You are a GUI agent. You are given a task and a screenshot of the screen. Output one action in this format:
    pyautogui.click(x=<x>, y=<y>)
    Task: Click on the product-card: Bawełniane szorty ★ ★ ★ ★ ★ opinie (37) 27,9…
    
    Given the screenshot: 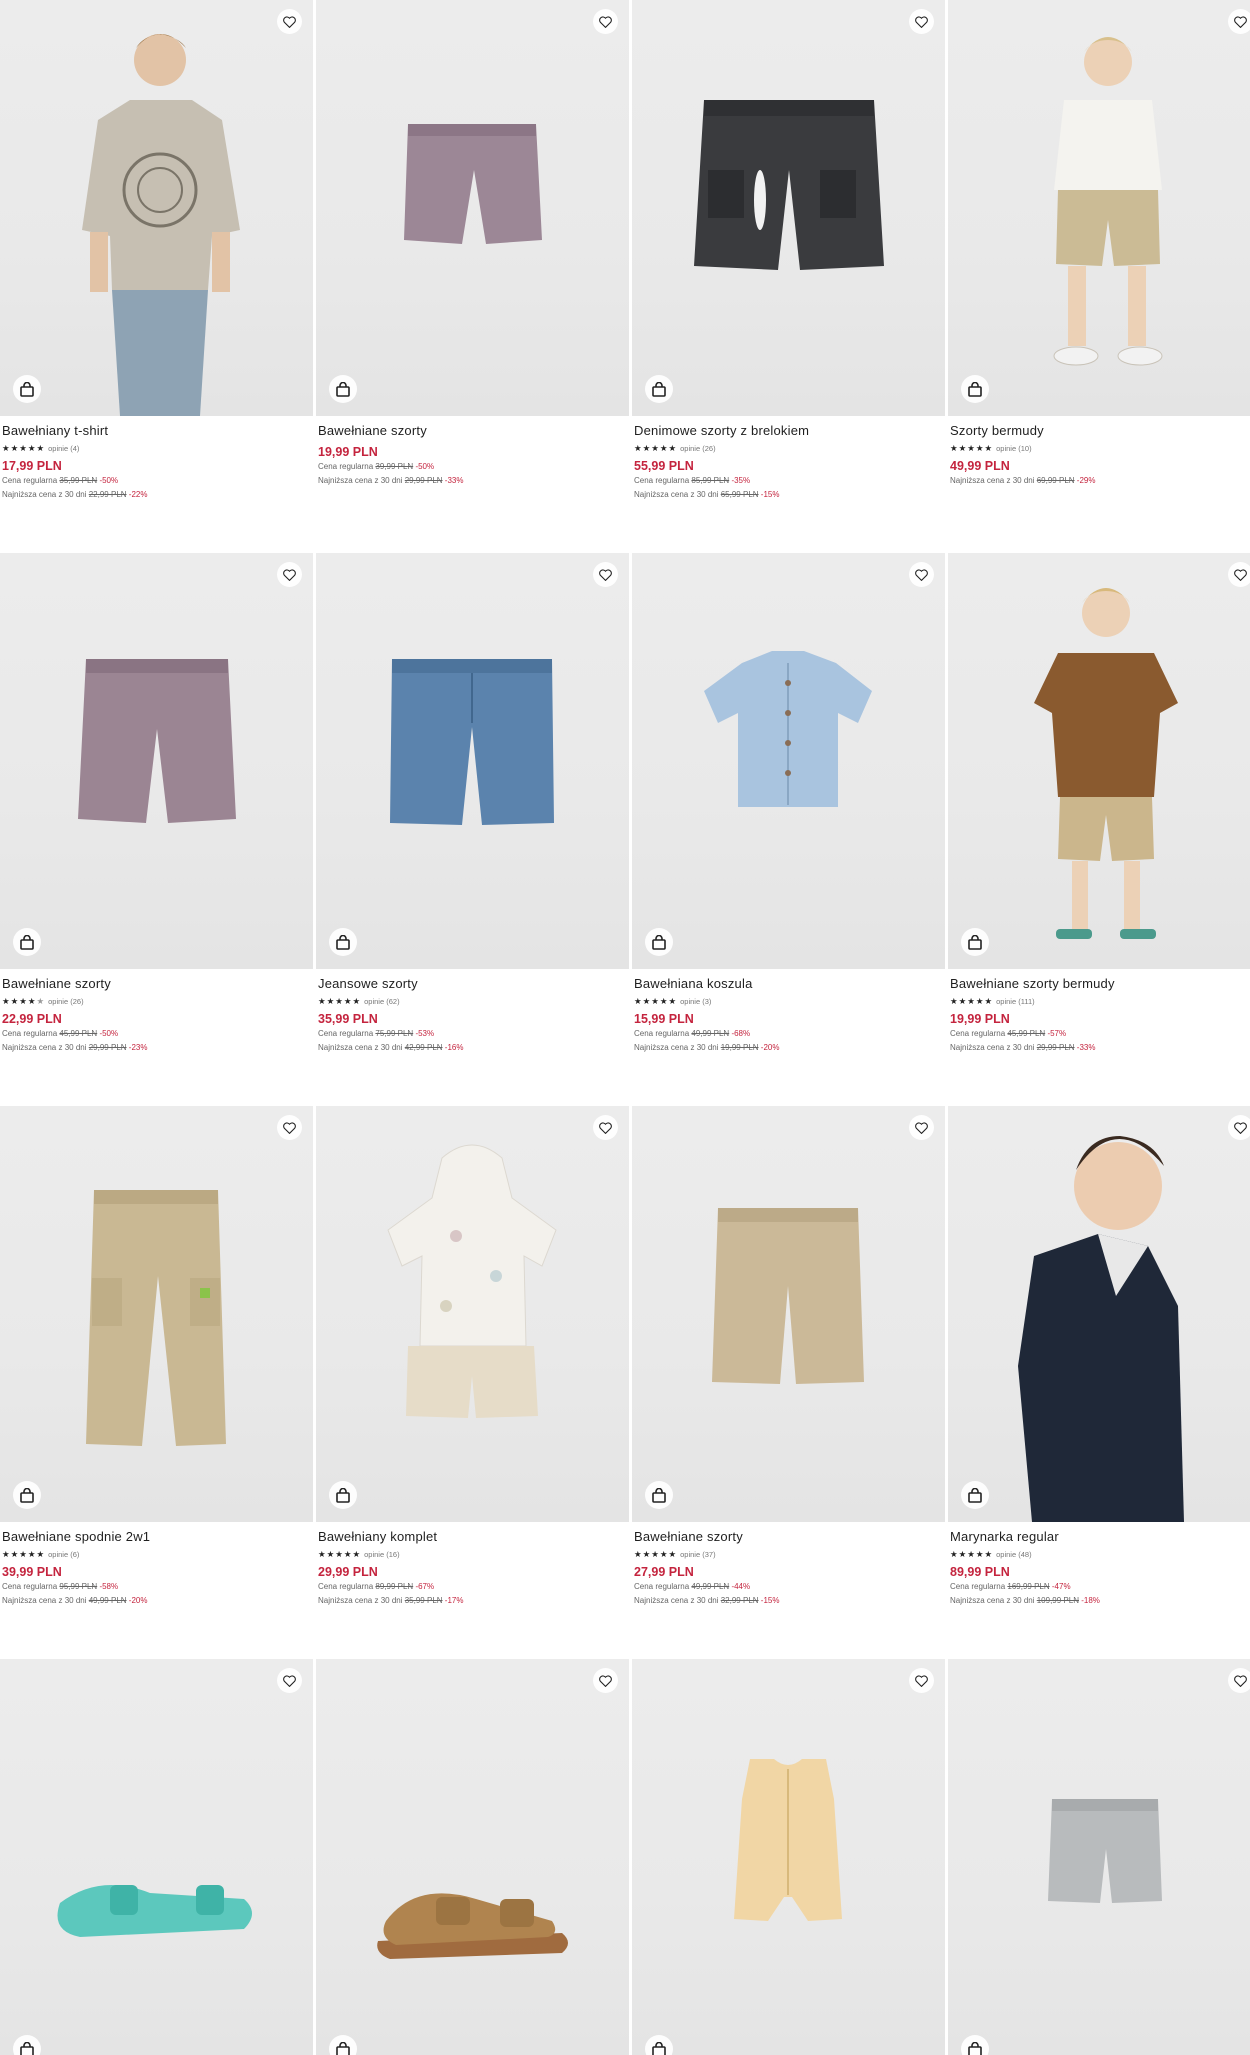 What is the action you would take?
    pyautogui.click(x=788, y=1382)
    